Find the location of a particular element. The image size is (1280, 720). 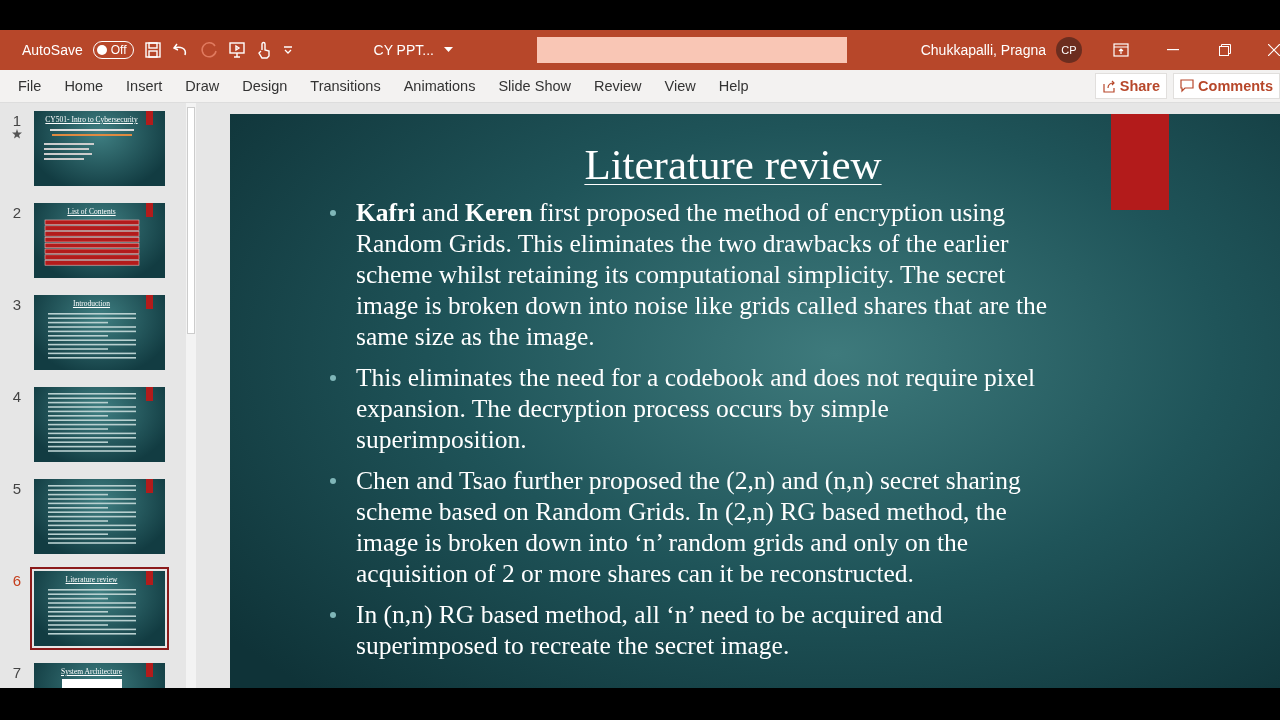

share-icon is located at coordinates (1108, 86).